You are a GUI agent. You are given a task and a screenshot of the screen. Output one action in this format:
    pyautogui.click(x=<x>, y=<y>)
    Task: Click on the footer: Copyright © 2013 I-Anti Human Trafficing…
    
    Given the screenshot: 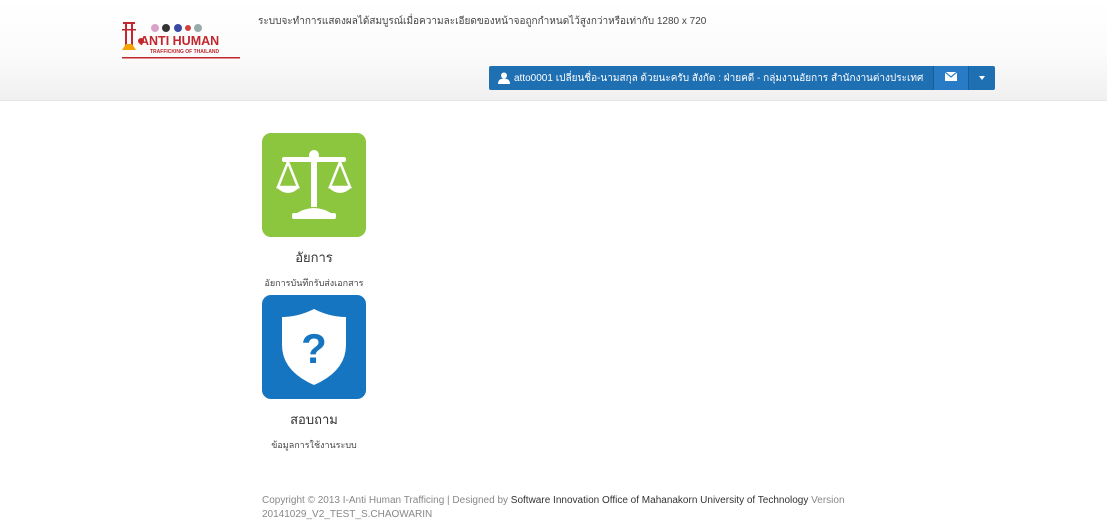 What is the action you would take?
    pyautogui.click(x=562, y=508)
    